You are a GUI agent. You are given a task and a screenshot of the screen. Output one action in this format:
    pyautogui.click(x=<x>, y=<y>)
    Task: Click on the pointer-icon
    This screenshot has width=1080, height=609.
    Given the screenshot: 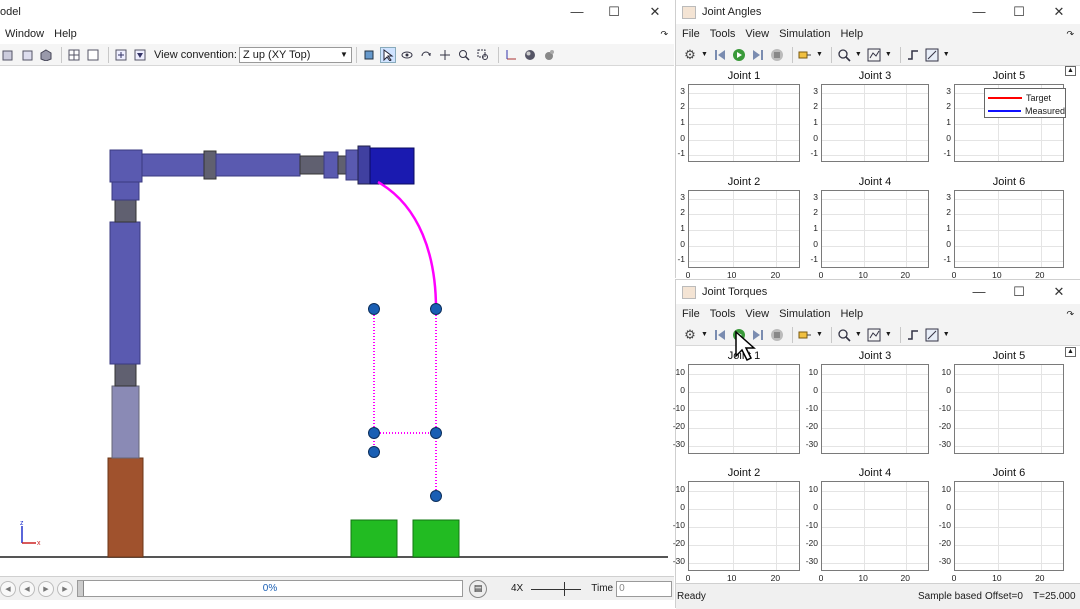 What is the action you would take?
    pyautogui.click(x=387, y=54)
    